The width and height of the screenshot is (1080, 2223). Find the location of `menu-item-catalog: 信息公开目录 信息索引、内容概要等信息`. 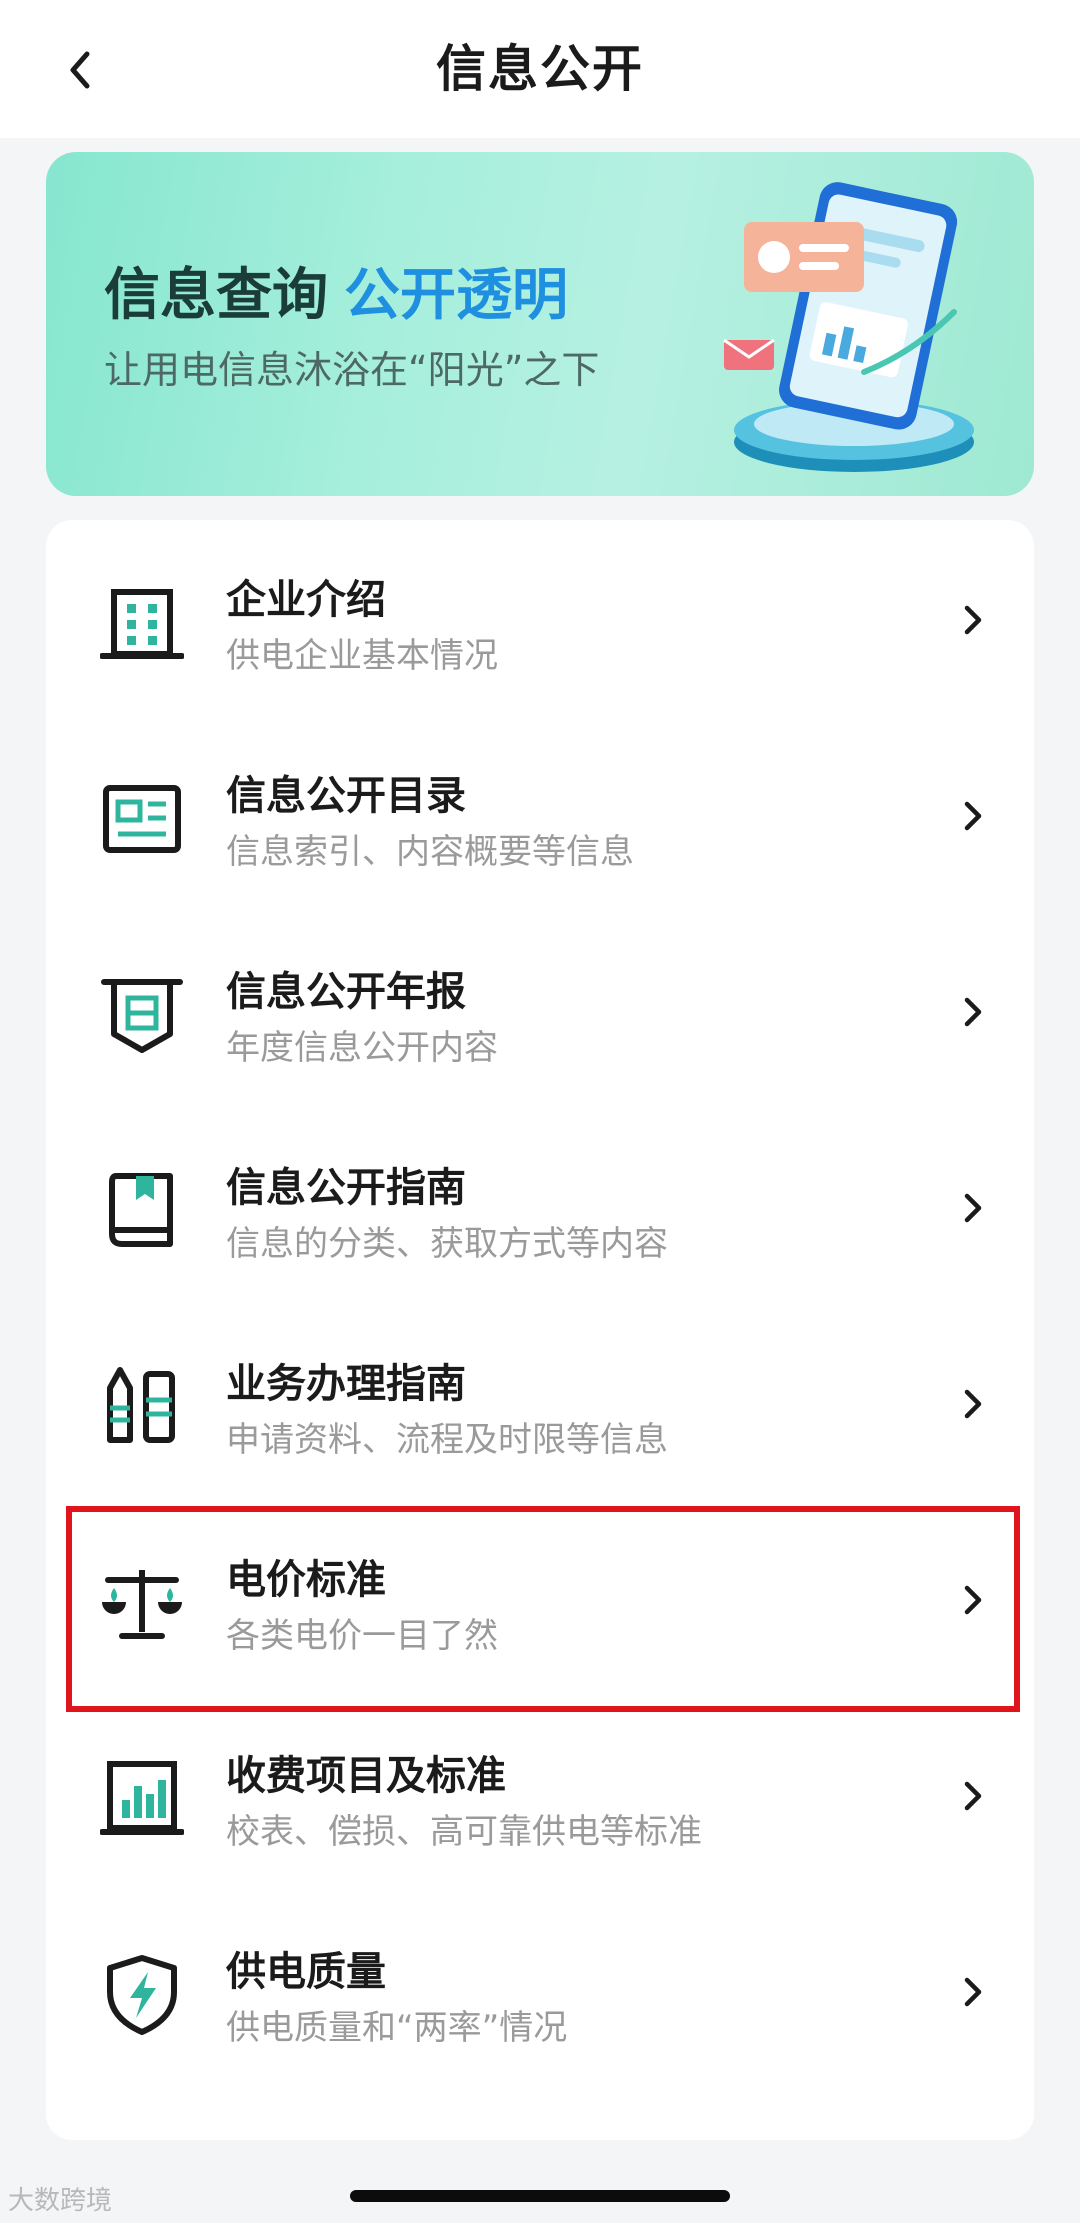

menu-item-catalog: 信息公开目录 信息索引、内容概要等信息 is located at coordinates (540, 814).